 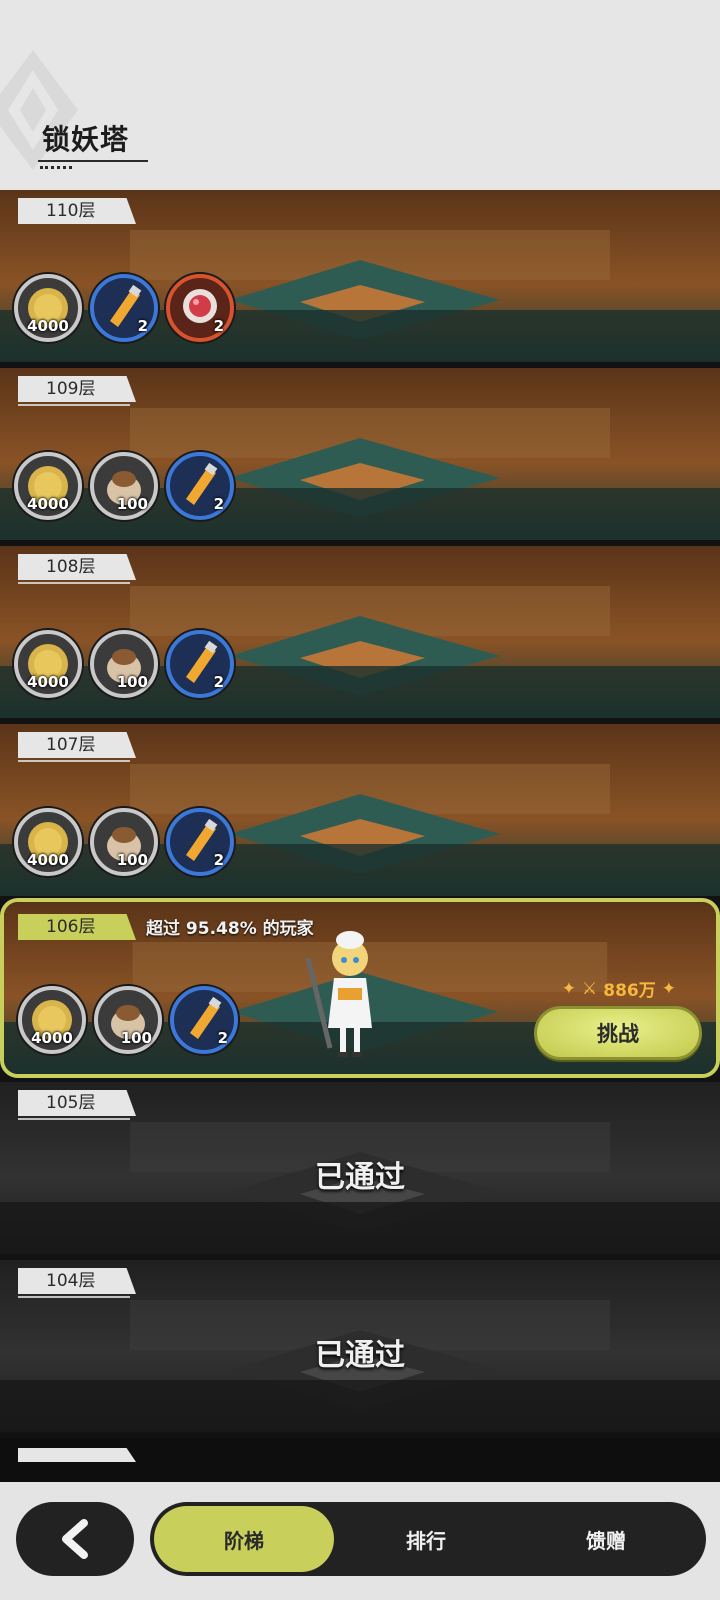 I want to click on power-value: 886万, so click(x=629, y=991).